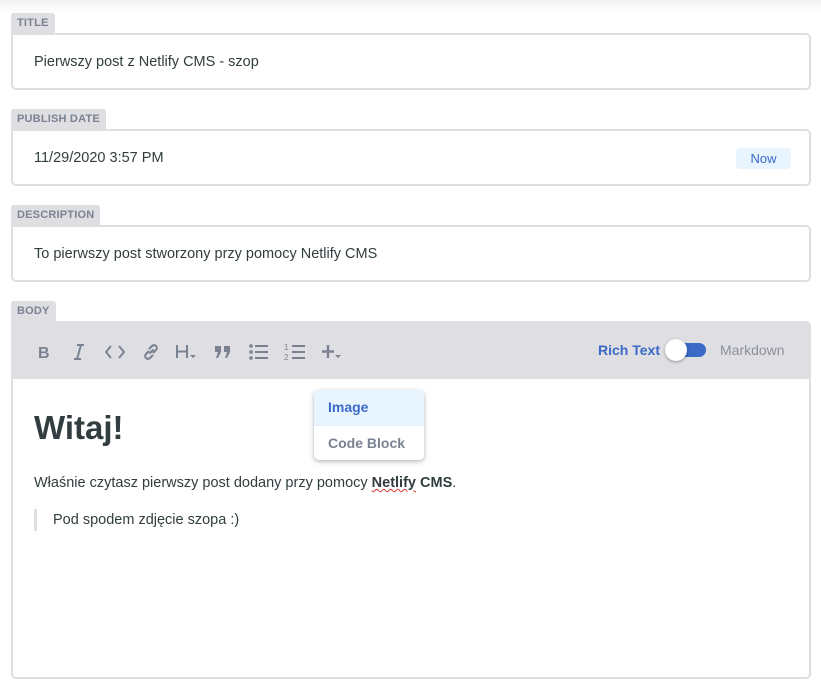 The width and height of the screenshot is (821, 691). I want to click on bold-icon: B, so click(44, 352).